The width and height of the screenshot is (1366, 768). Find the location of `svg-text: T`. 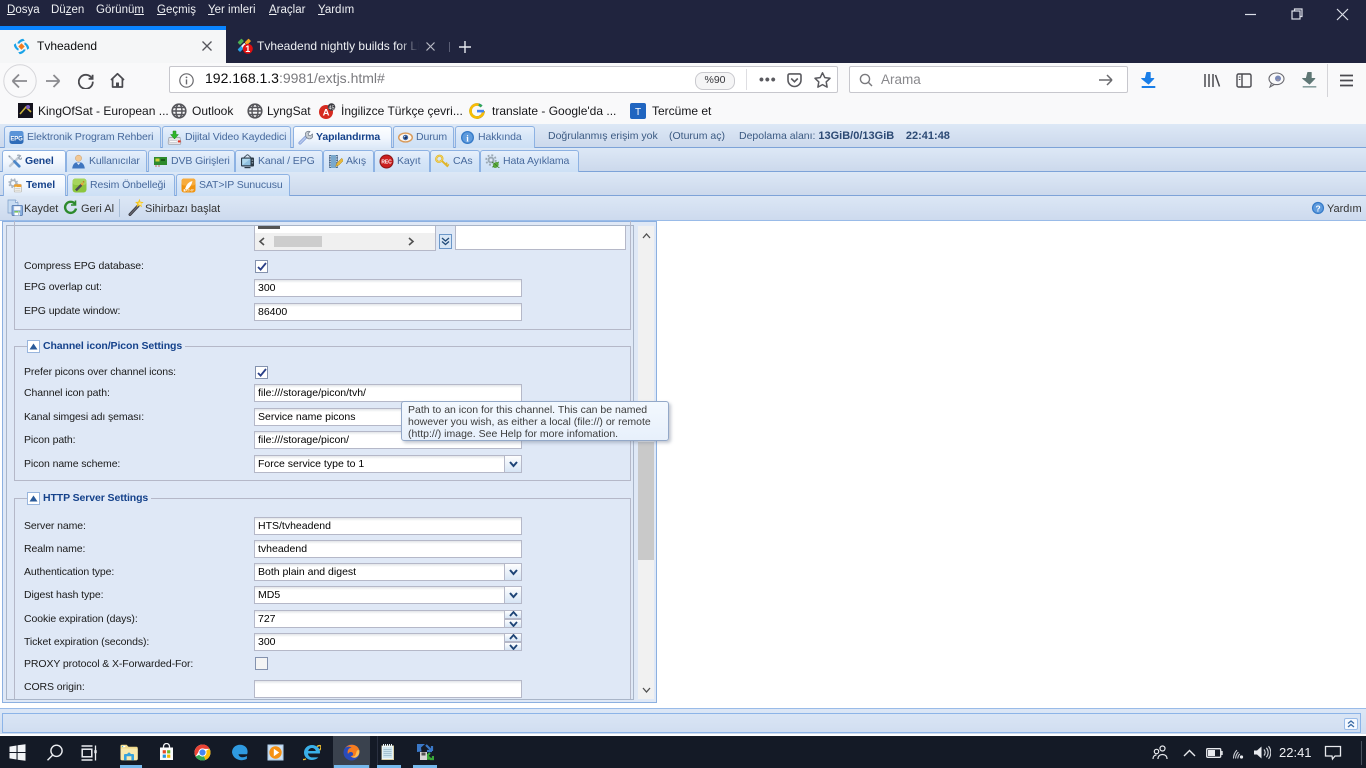

svg-text: T is located at coordinates (638, 112).